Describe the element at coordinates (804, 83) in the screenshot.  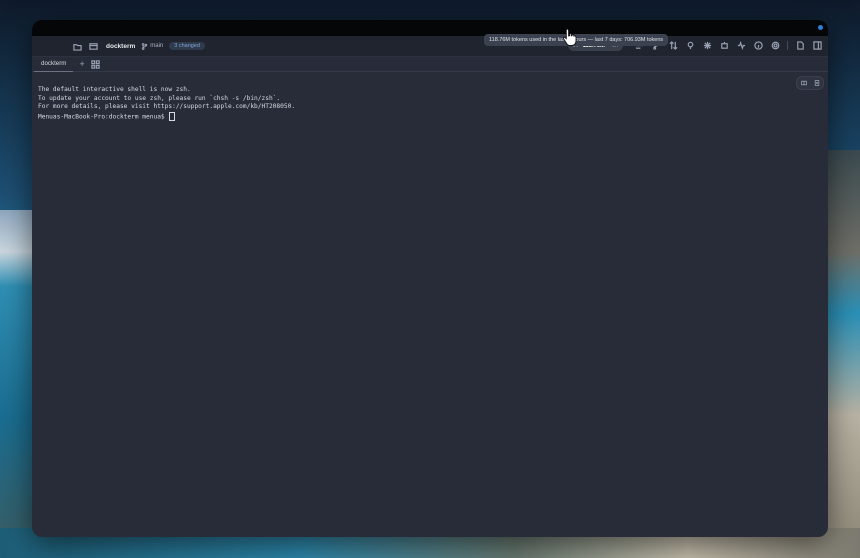
I see `split-view-icon` at that location.